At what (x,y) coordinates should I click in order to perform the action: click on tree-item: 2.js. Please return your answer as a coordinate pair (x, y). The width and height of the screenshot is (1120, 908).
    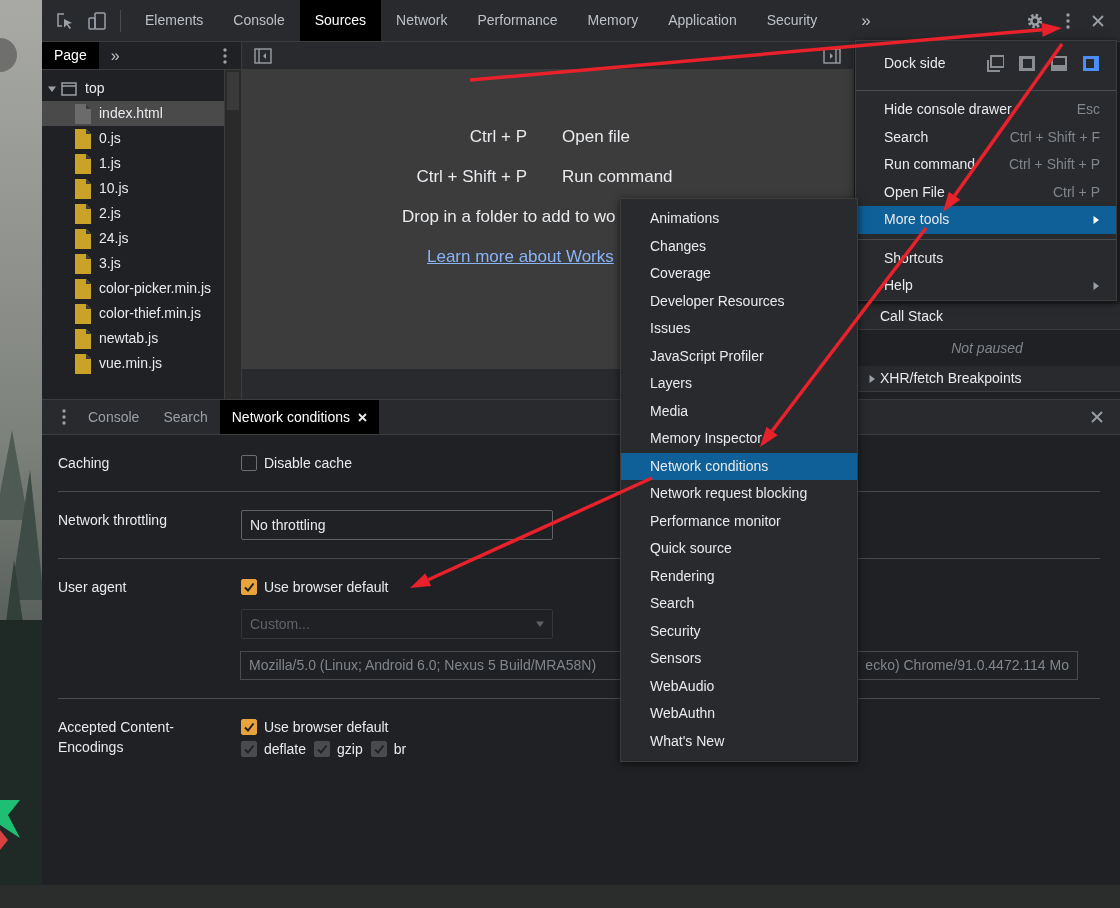
    Looking at the image, I should click on (133, 213).